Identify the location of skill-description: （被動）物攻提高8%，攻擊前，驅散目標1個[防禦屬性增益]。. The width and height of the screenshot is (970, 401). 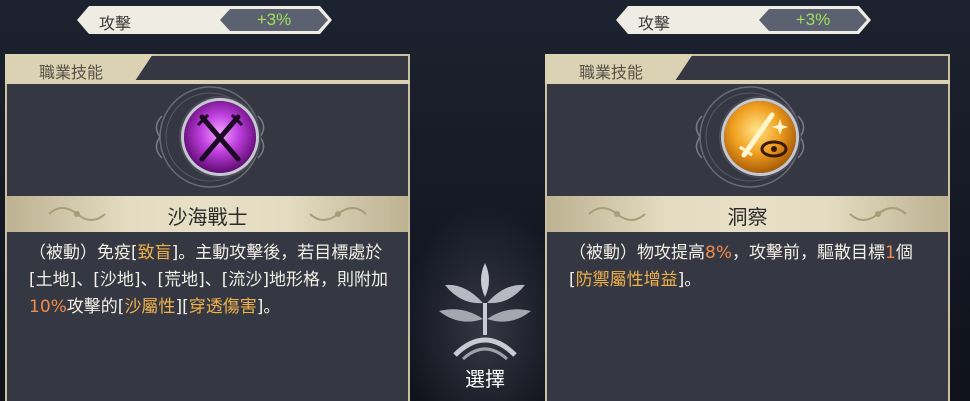
(749, 267).